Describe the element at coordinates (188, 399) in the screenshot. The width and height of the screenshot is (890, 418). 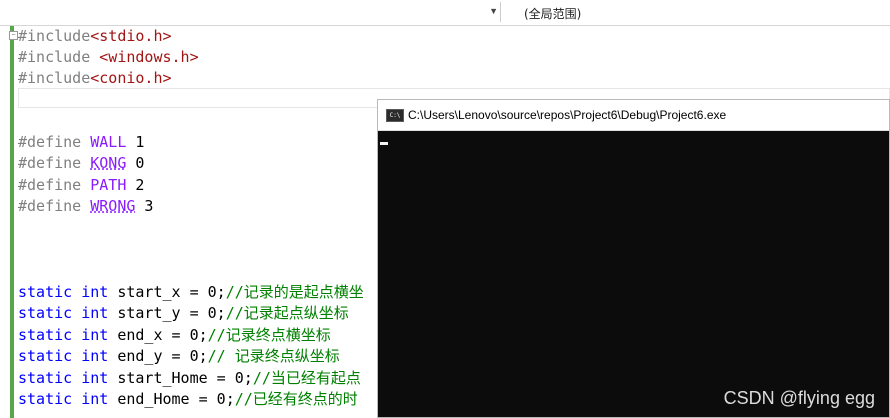
I see `code-line-end-home: static int end_Home = 0;//已经有终点的时` at that location.